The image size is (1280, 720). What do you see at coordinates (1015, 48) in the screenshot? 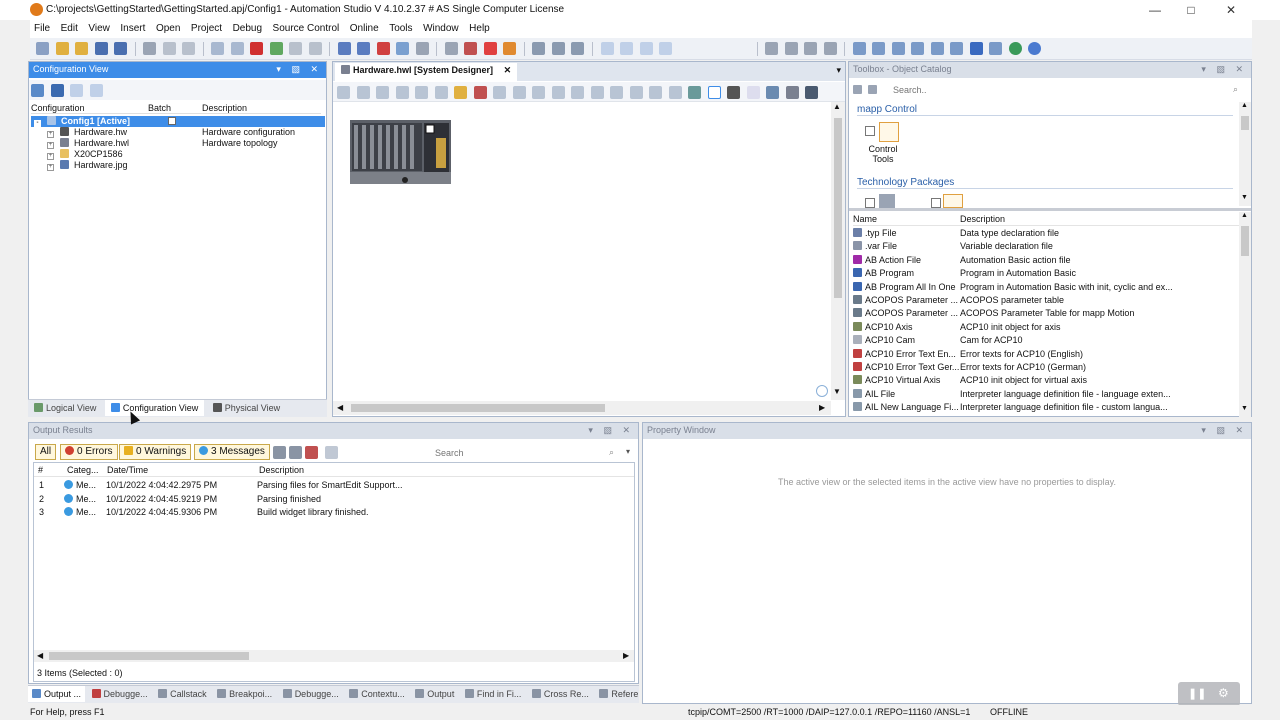
I see `globe-icon` at bounding box center [1015, 48].